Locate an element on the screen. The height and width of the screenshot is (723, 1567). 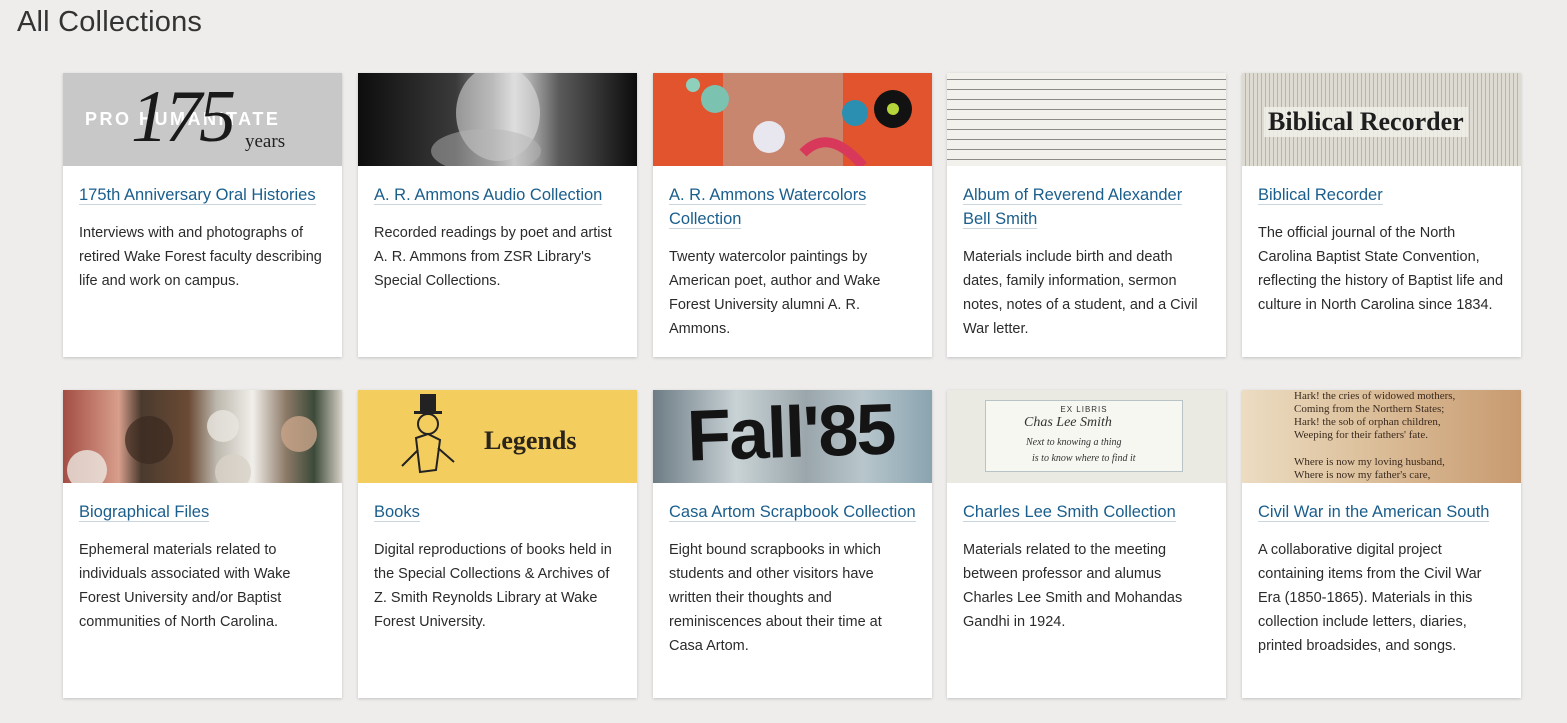
collection-title-link: Biblical Recorder is located at coordinates (1320, 195).